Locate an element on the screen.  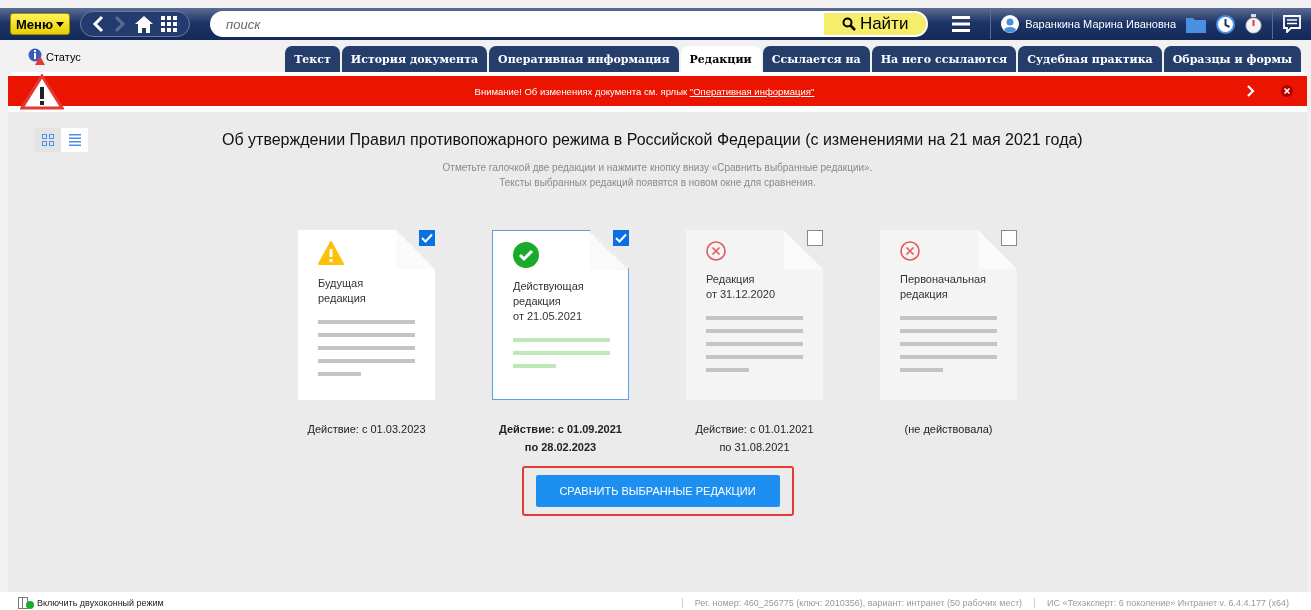
validity-text: по 31.08.2021 is located at coordinates (754, 447).